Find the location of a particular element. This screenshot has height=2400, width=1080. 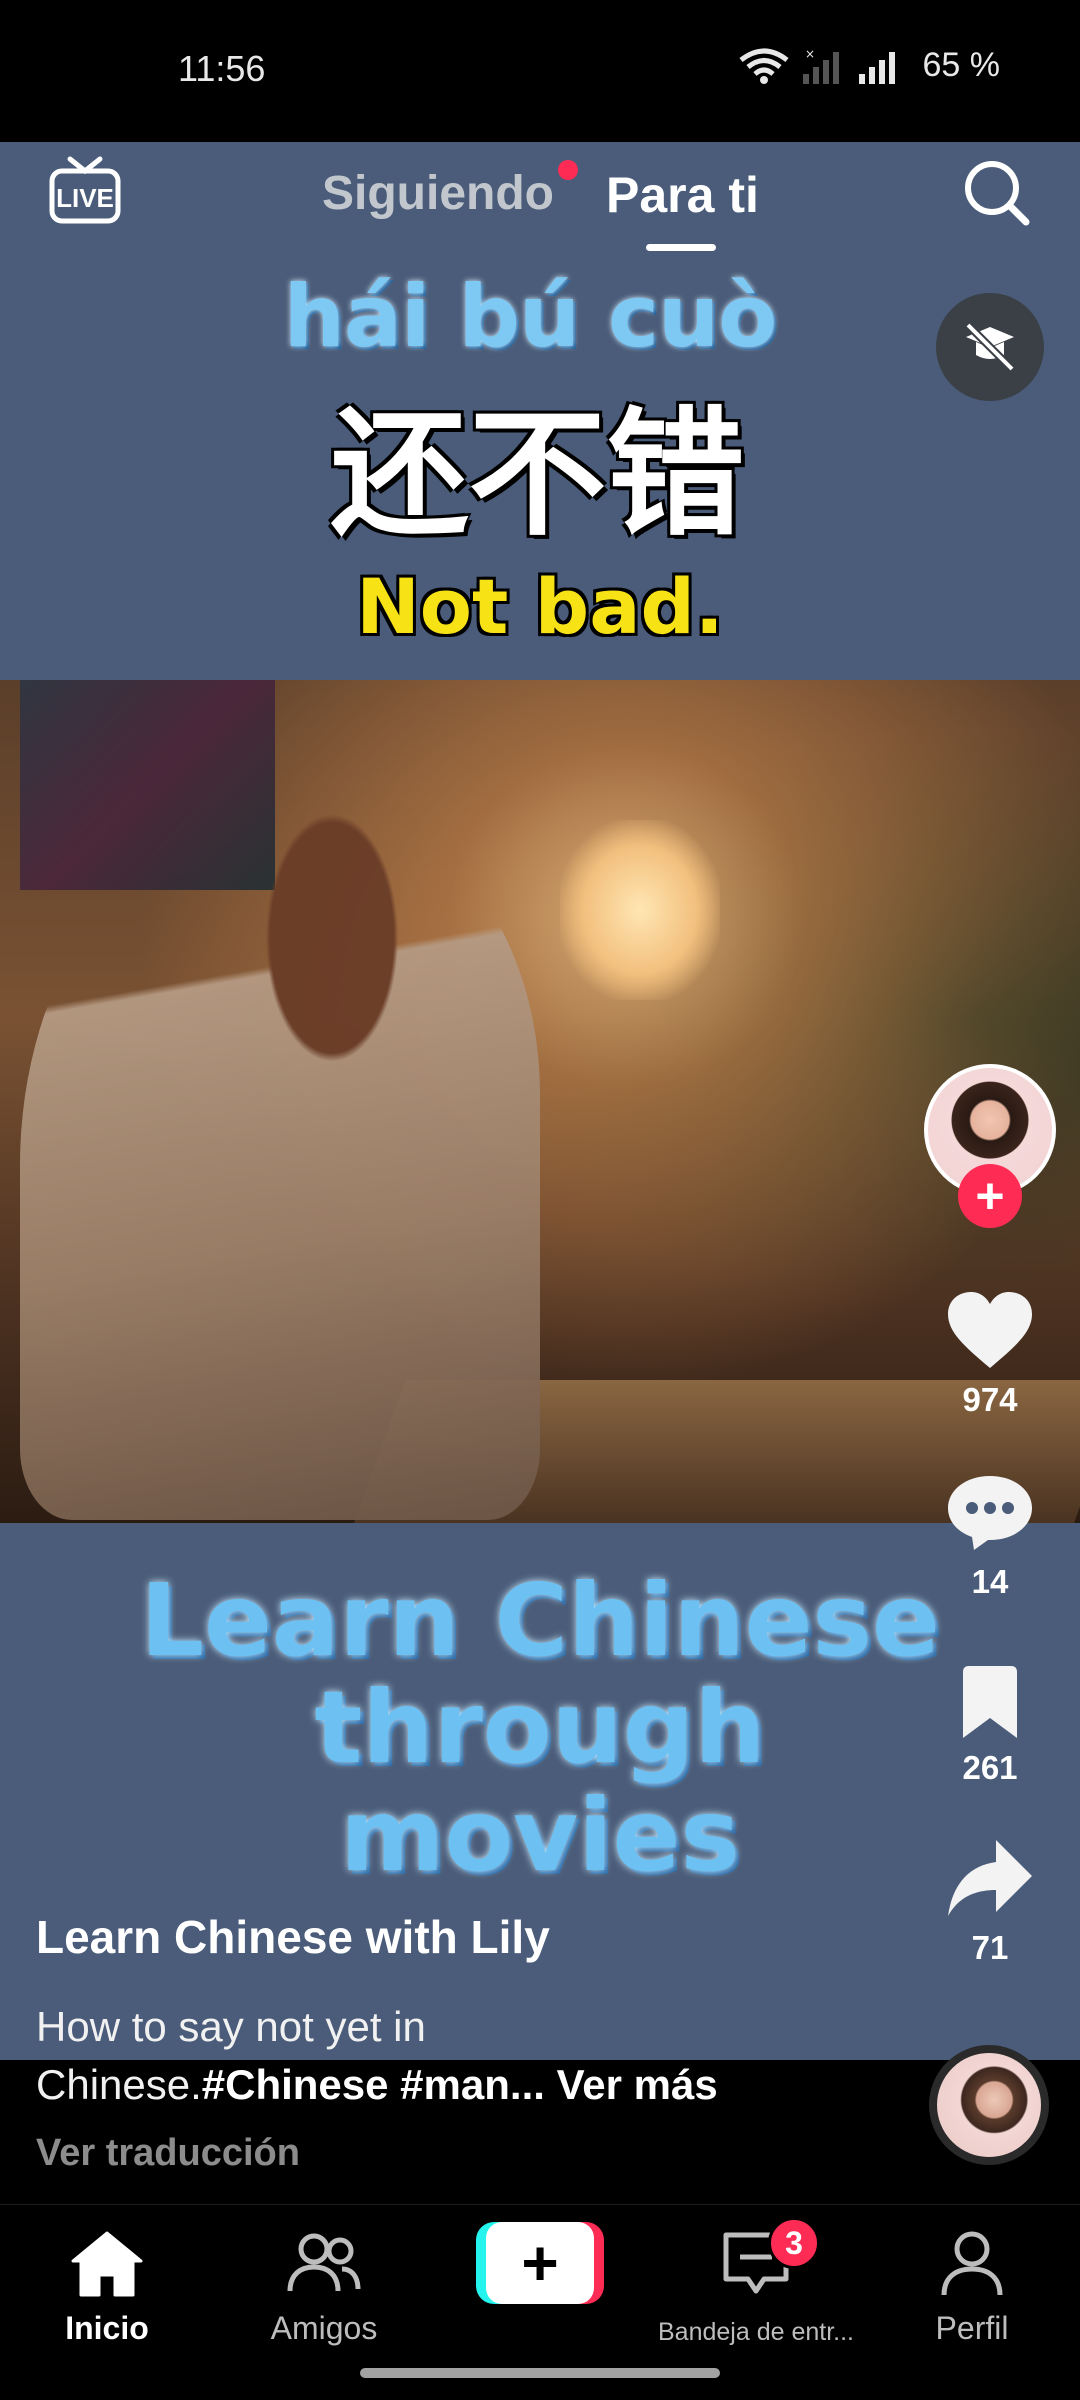

active-tab-indicator is located at coordinates (681, 247).